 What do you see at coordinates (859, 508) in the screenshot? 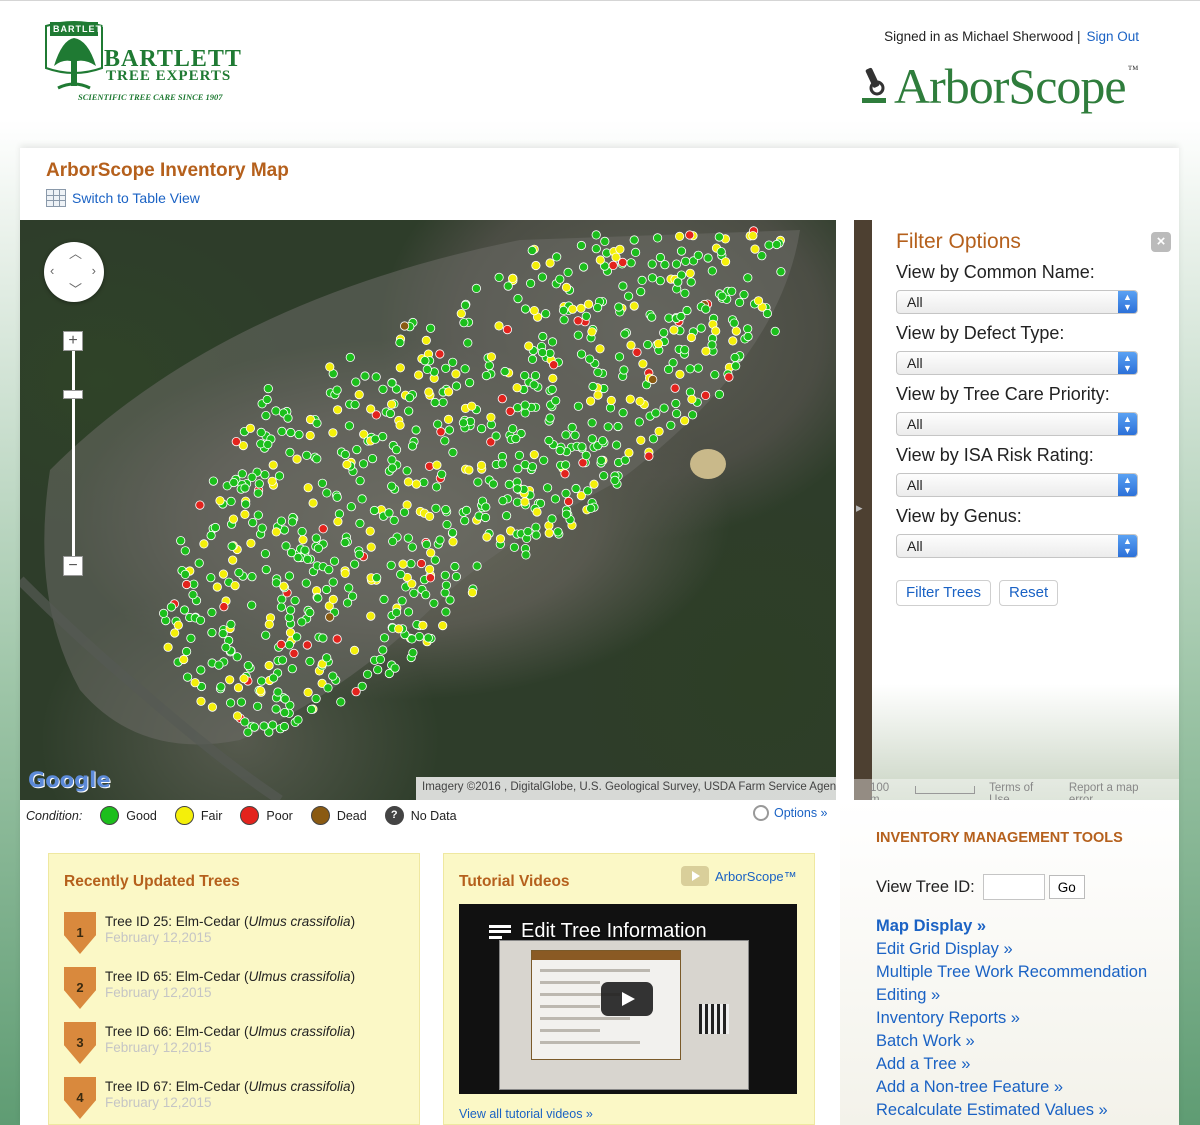
I see `collapse-arrow-icon: ▸` at bounding box center [859, 508].